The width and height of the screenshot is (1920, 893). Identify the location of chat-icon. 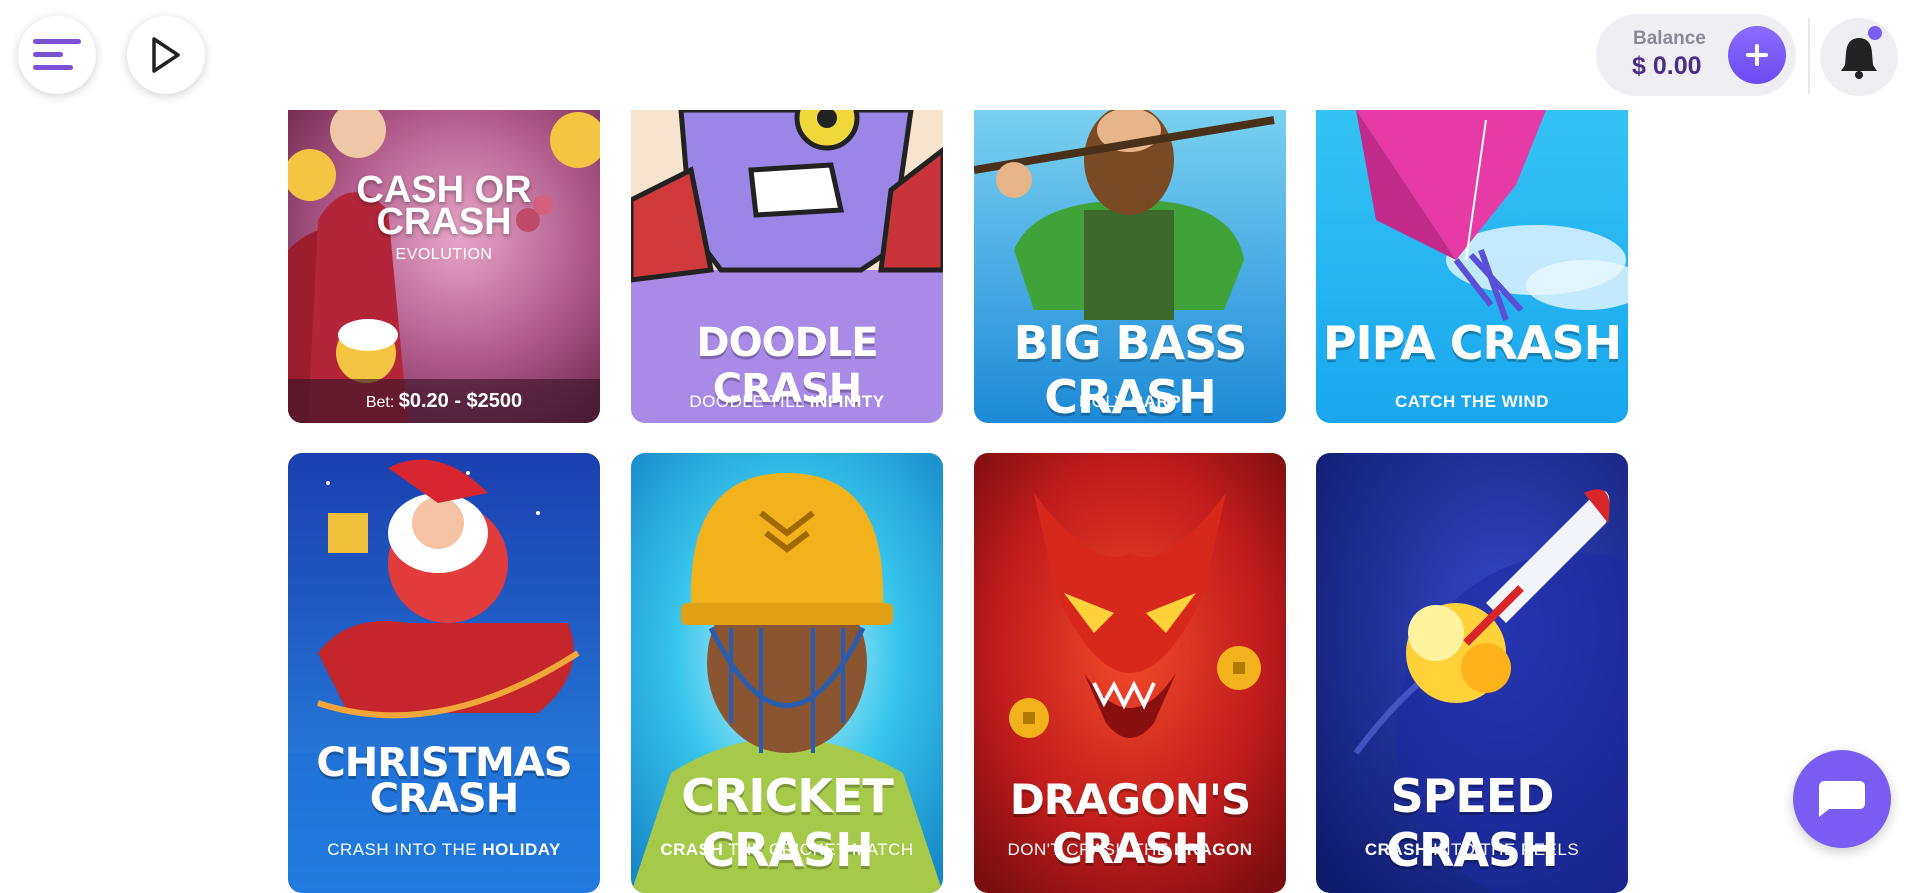
(1842, 799).